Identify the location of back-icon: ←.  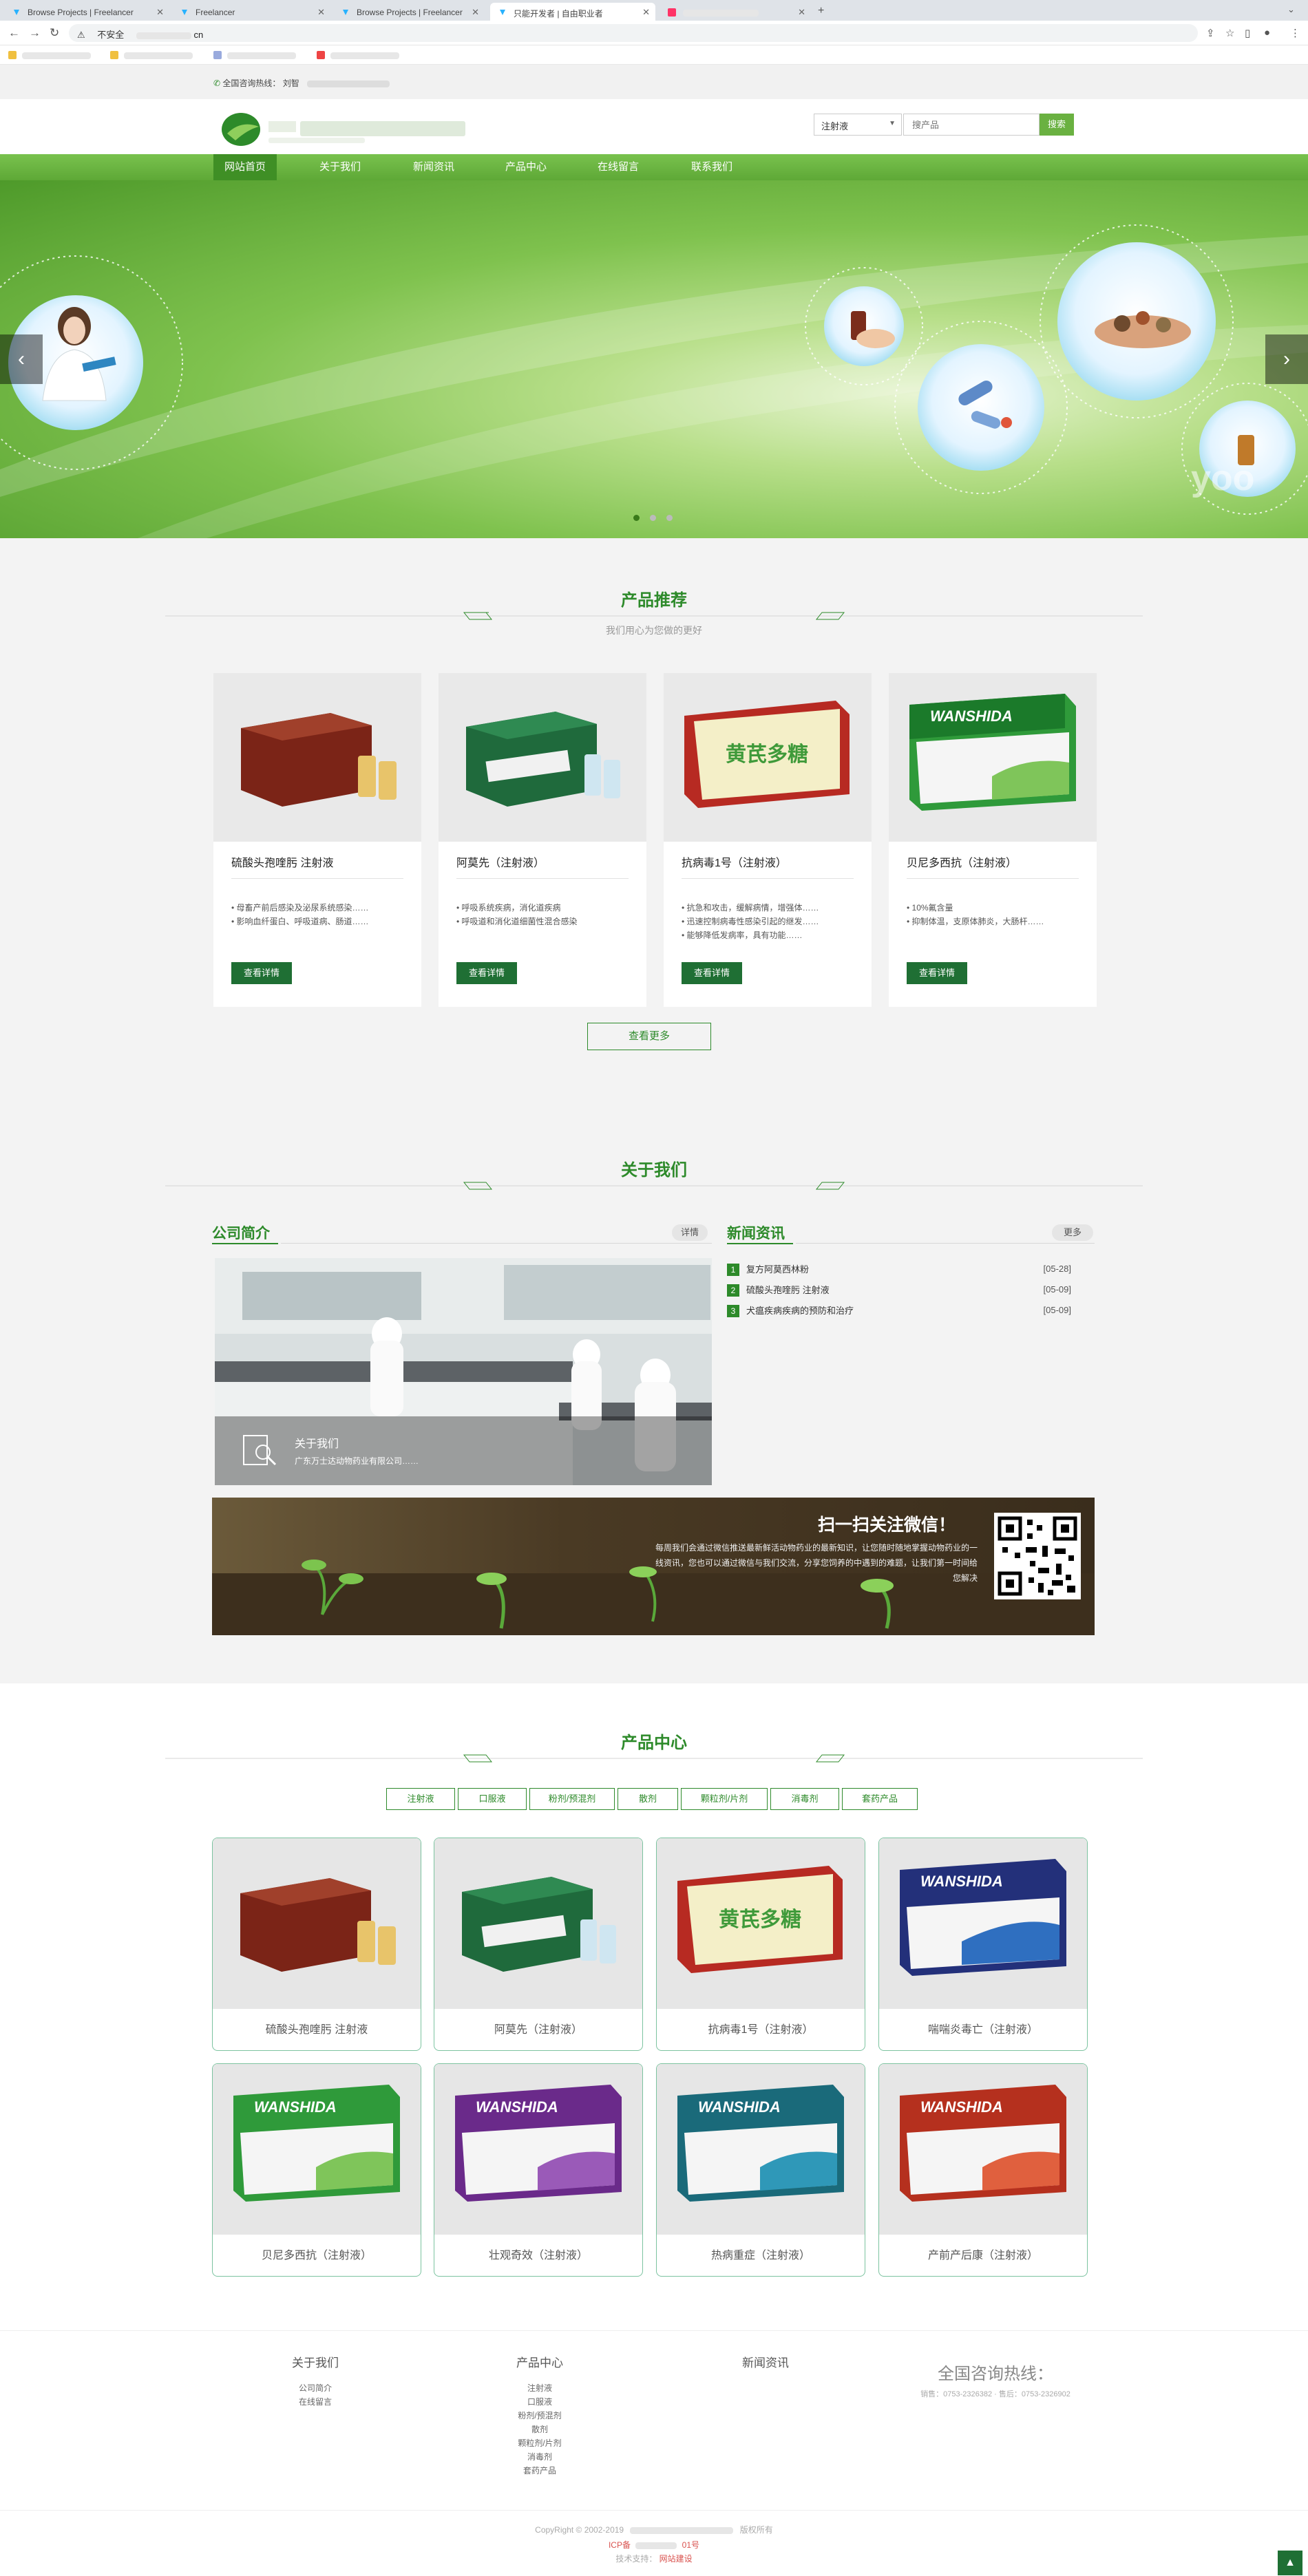
(14, 33).